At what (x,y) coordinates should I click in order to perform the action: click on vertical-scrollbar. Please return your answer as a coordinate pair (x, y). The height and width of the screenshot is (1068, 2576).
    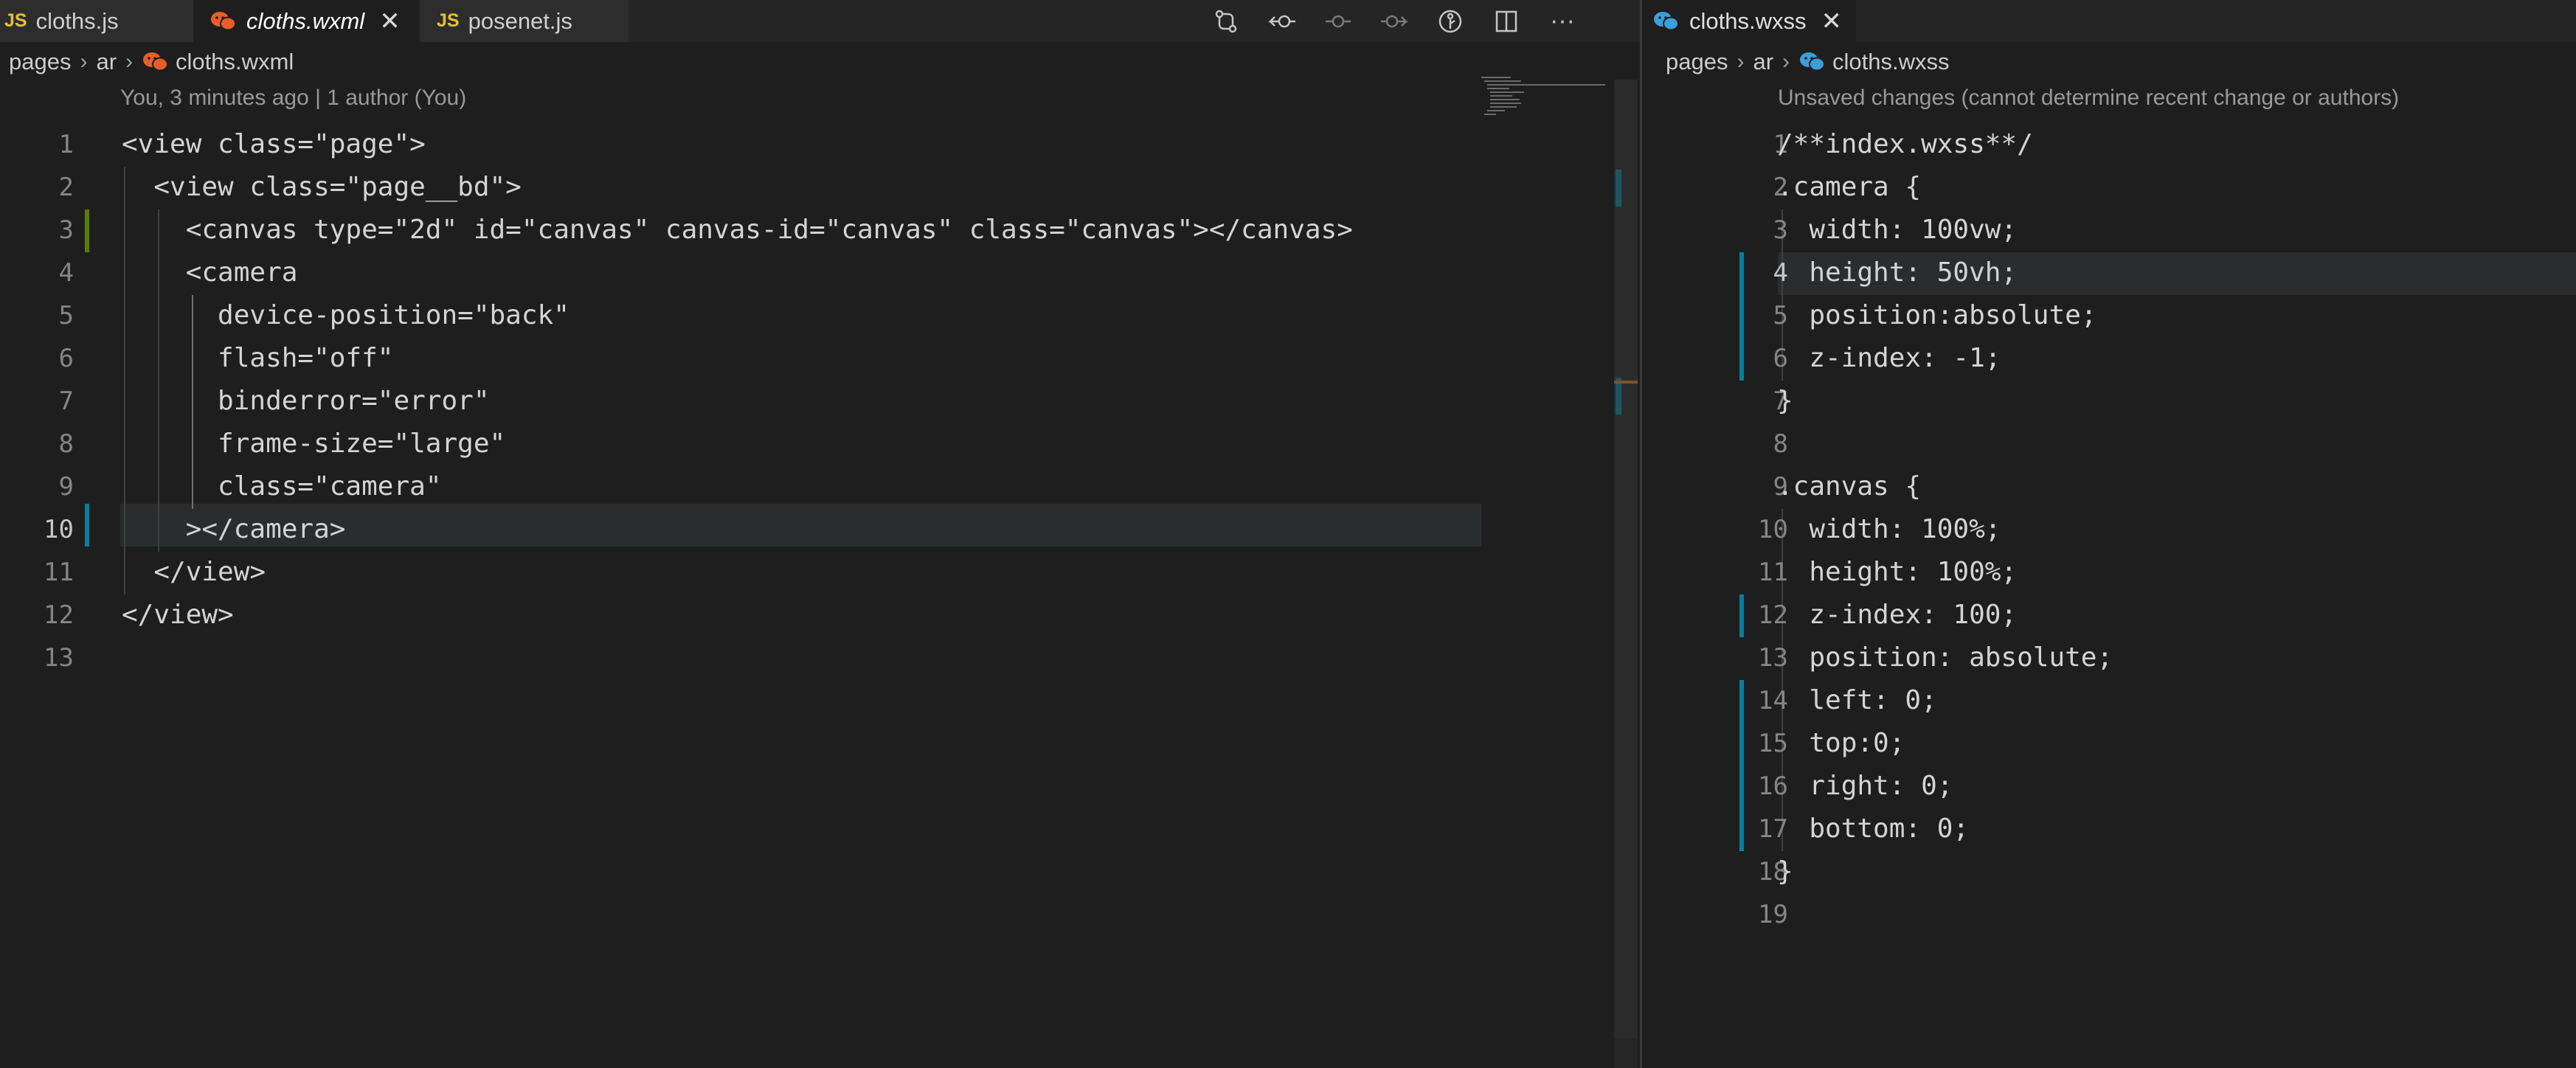
    Looking at the image, I should click on (1626, 574).